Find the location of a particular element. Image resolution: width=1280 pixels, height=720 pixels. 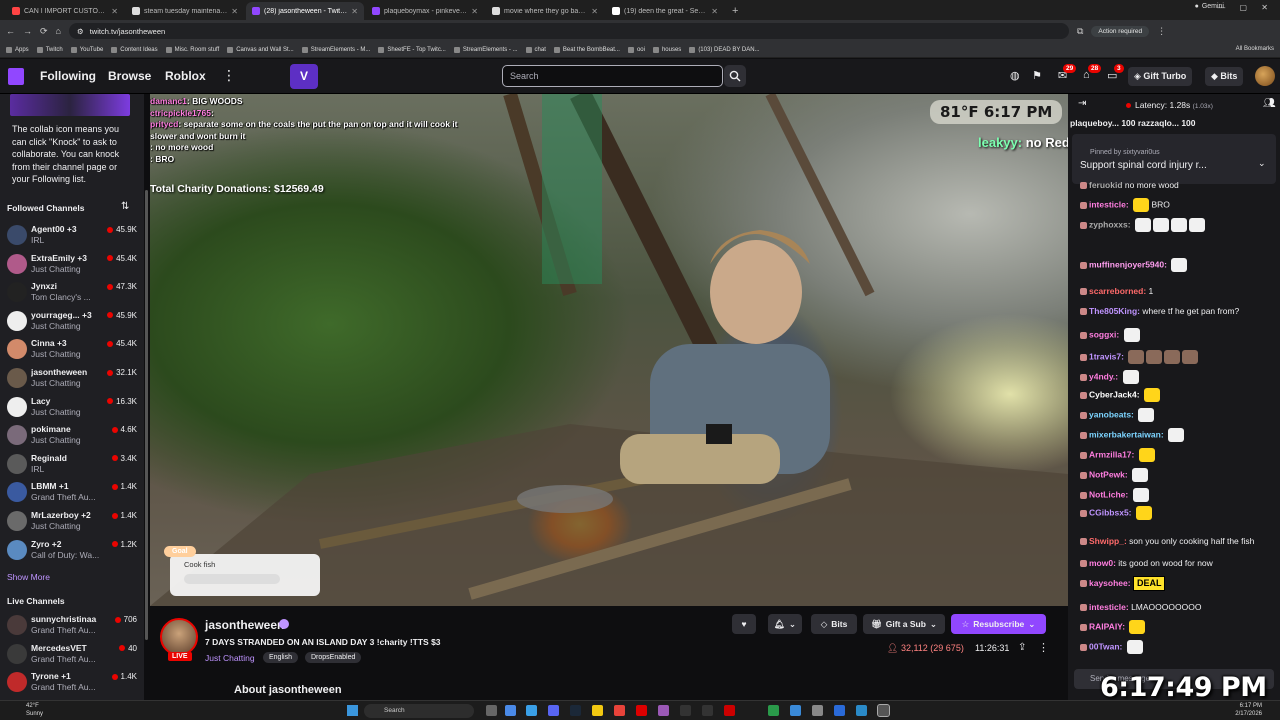

chat-message: 00Twan: is located at coordinates (1178, 647).